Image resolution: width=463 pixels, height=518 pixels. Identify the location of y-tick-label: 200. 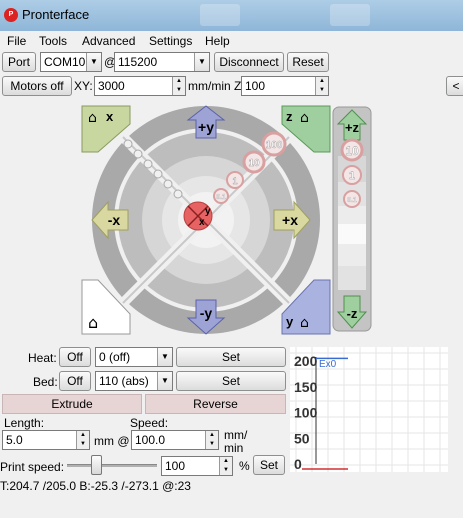
(306, 361).